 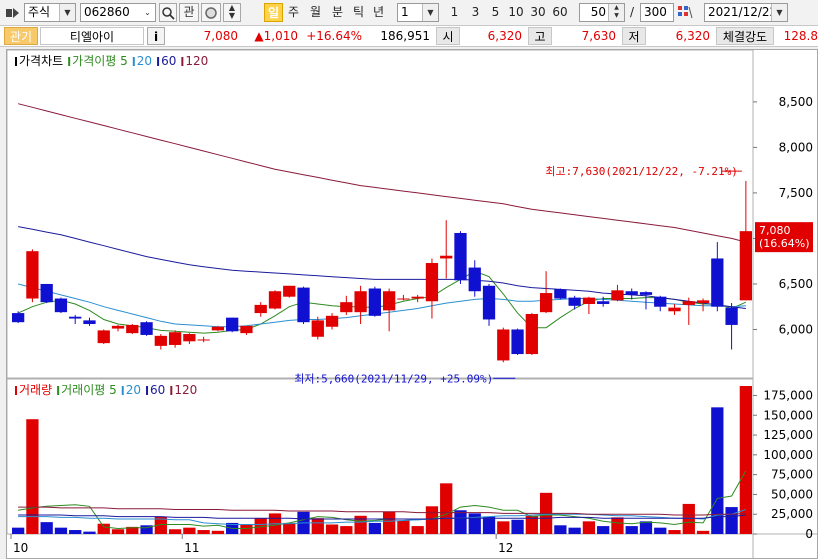 What do you see at coordinates (405, 36) in the screenshot?
I see `trade-volume: 186,951` at bounding box center [405, 36].